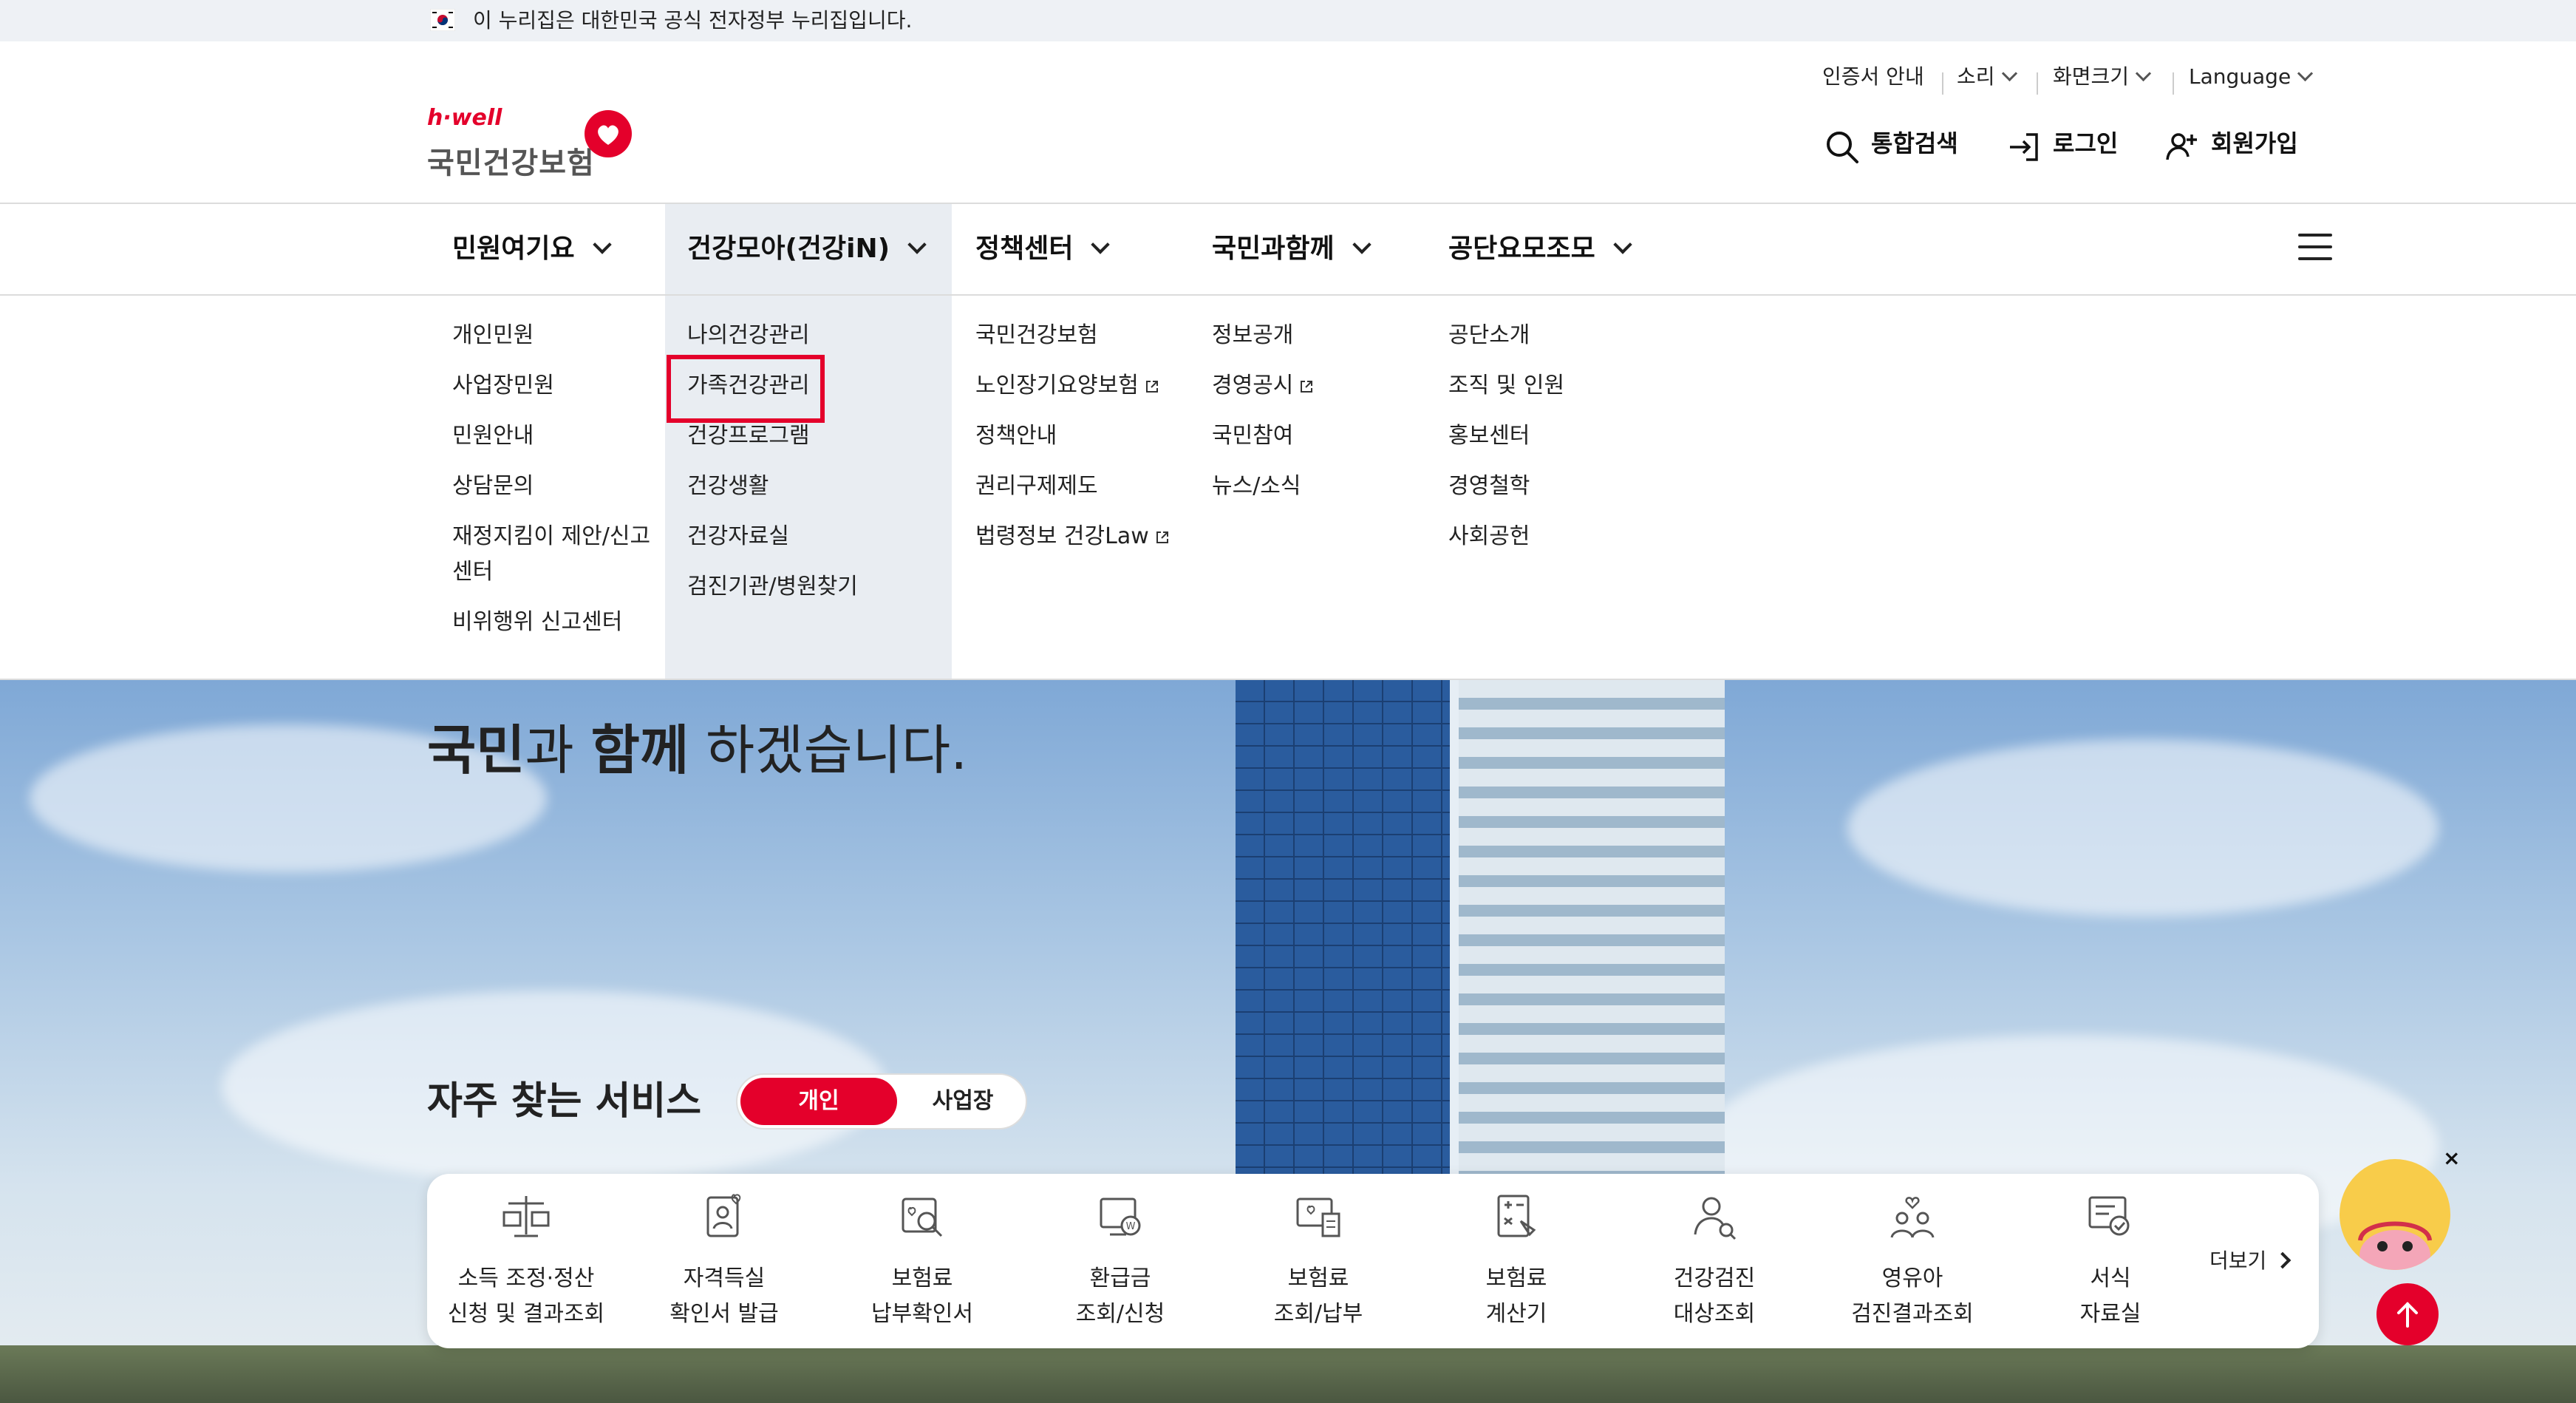 This screenshot has width=2576, height=1403. What do you see at coordinates (1714, 1261) in the screenshot?
I see `service-checkup-target: 건강검진 대상조회` at bounding box center [1714, 1261].